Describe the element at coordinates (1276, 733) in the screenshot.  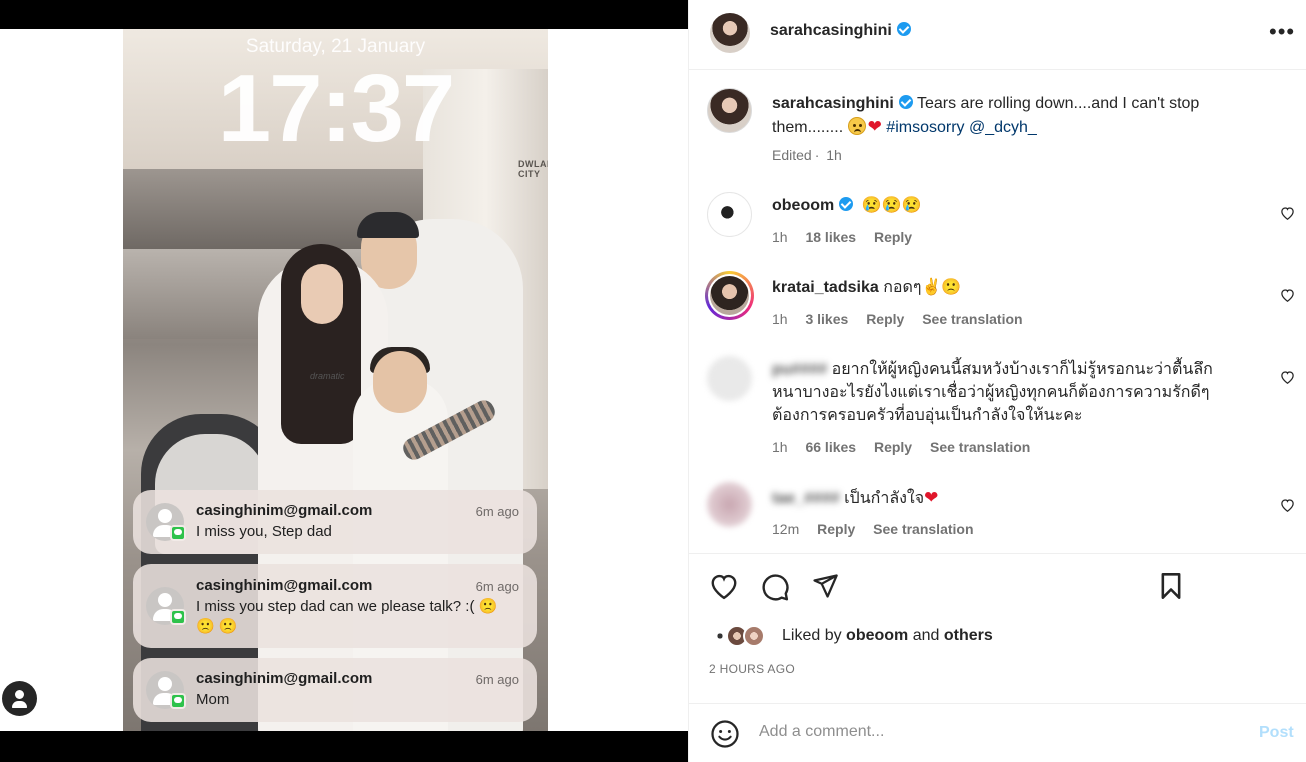
I see `post-comment-button: Post` at that location.